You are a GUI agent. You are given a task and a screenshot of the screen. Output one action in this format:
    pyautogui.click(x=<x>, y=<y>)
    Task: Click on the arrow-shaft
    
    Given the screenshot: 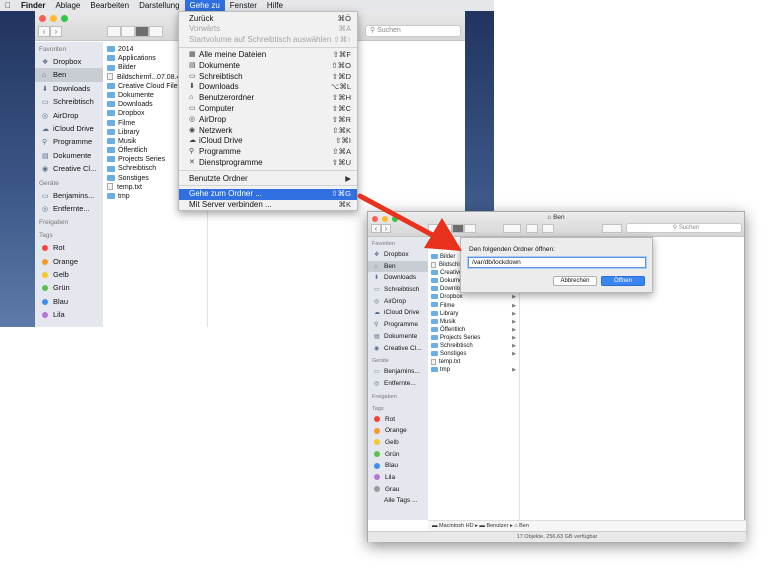 What is the action you would take?
    pyautogui.click(x=399, y=217)
    